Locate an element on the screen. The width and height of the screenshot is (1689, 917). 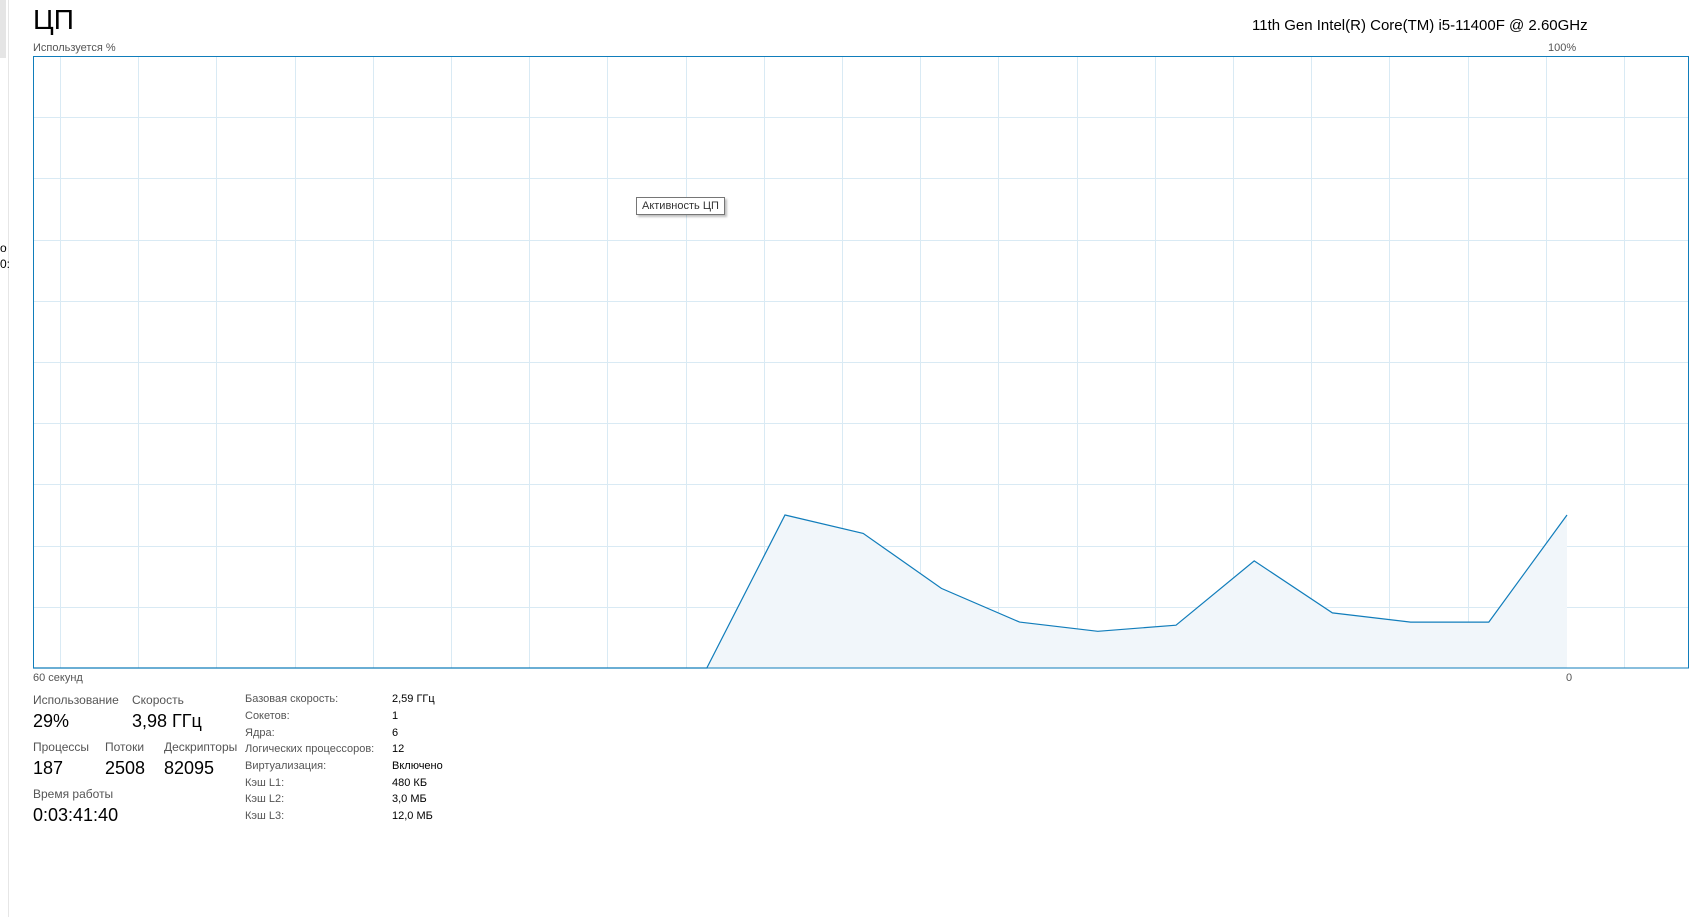
processes-label: Процессы is located at coordinates (61, 747).